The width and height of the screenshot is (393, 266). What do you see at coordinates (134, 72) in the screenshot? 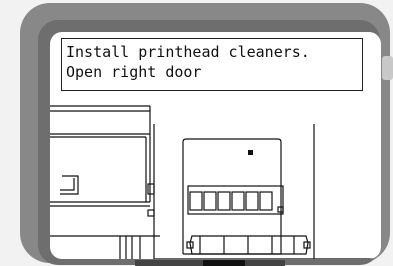
I see `message-line-2: Open right door` at bounding box center [134, 72].